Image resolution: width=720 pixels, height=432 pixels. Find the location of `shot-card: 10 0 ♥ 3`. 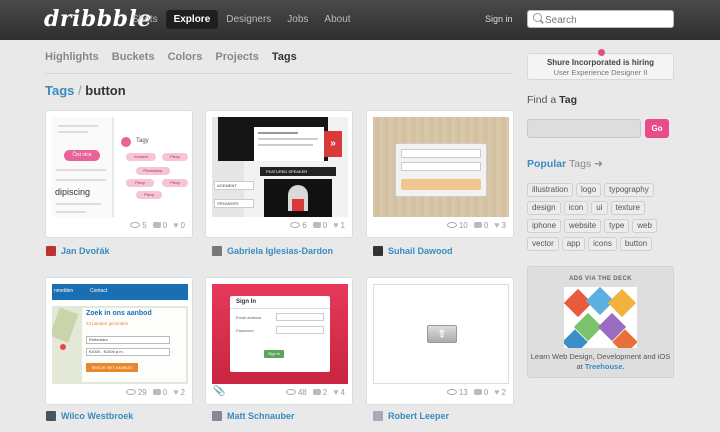

shot-card: 10 0 ♥ 3 is located at coordinates (440, 174).